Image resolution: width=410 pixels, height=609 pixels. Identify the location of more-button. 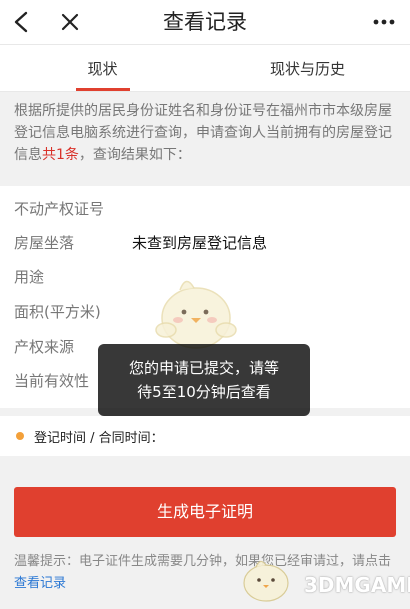
(384, 22).